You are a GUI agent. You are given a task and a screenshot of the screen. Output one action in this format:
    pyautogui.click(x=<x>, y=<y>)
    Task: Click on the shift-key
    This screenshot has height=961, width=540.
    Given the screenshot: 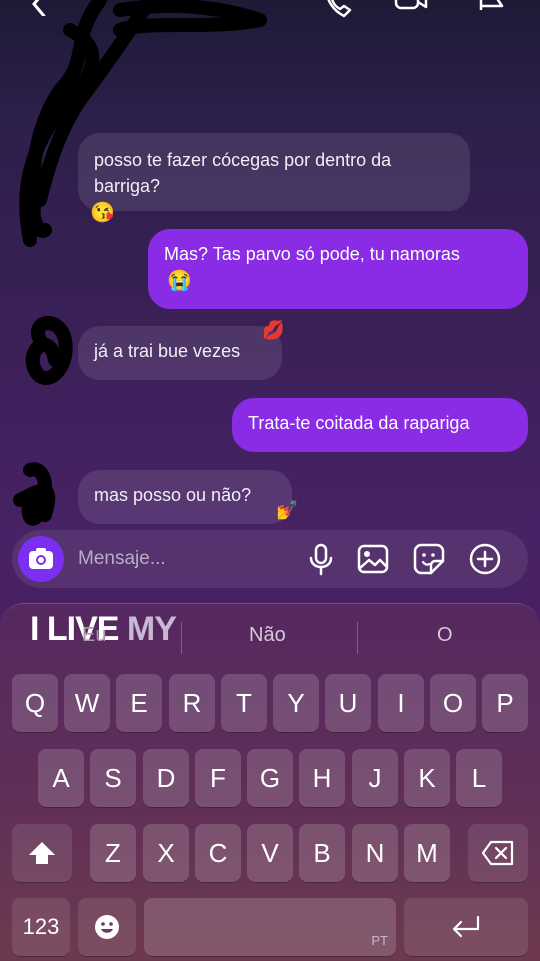 What is the action you would take?
    pyautogui.click(x=42, y=853)
    